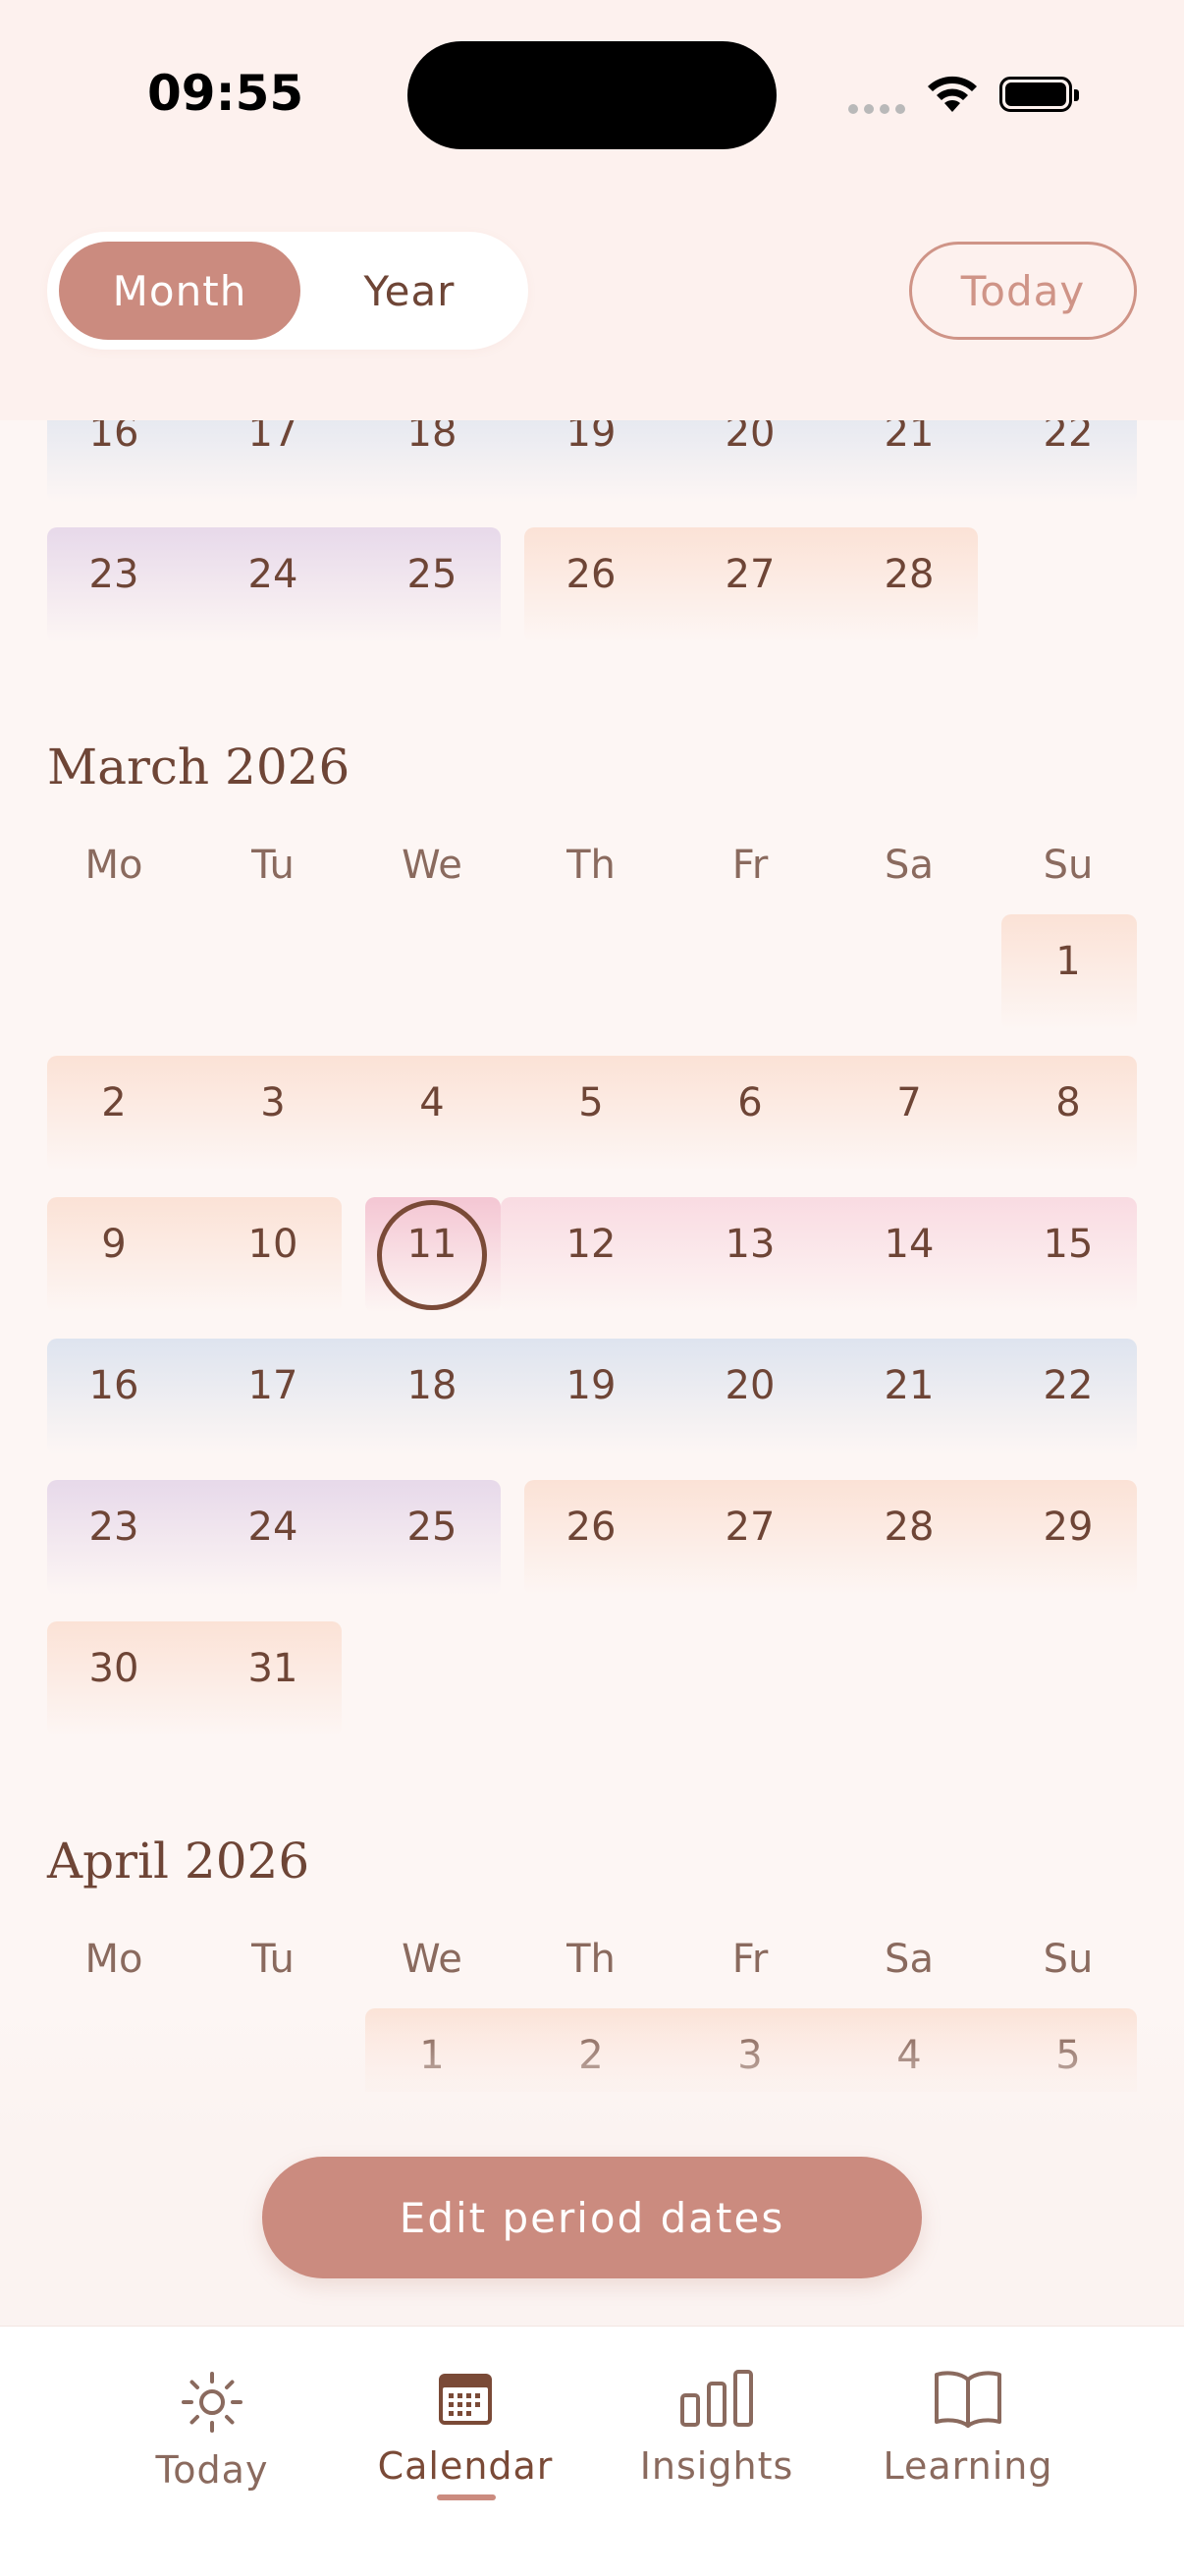 This screenshot has width=1184, height=2576. What do you see at coordinates (909, 1244) in the screenshot?
I see `day-cell: 14` at bounding box center [909, 1244].